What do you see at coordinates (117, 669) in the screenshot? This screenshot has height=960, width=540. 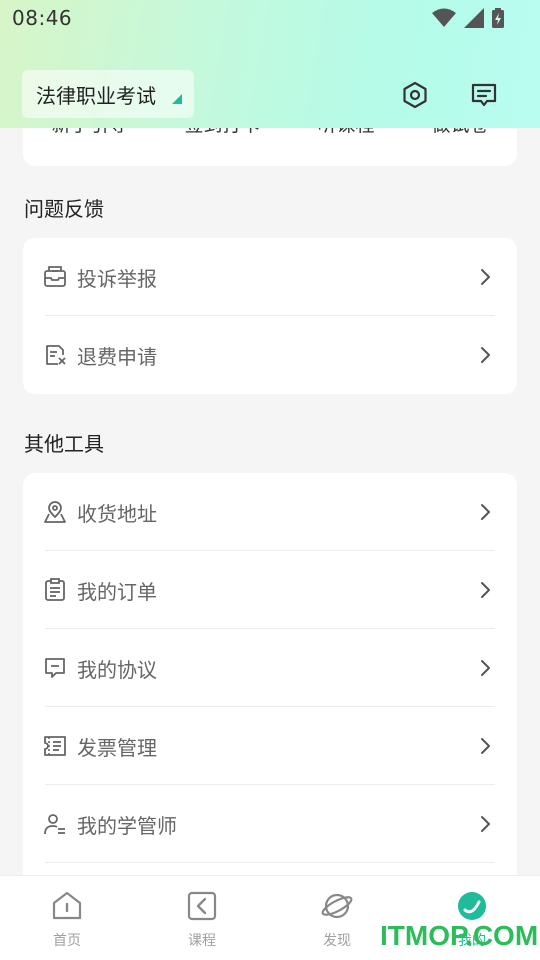 I see `menu-item-label: 我的协议` at bounding box center [117, 669].